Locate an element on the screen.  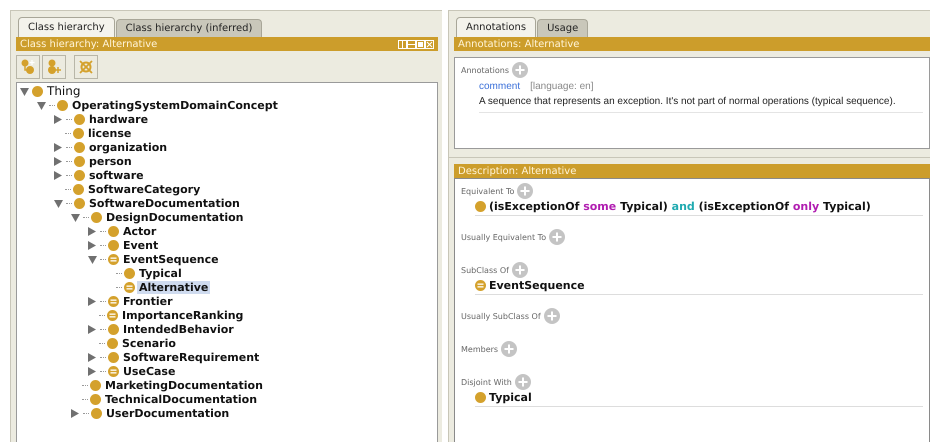
class-tree-item: Scenario is located at coordinates (149, 343).